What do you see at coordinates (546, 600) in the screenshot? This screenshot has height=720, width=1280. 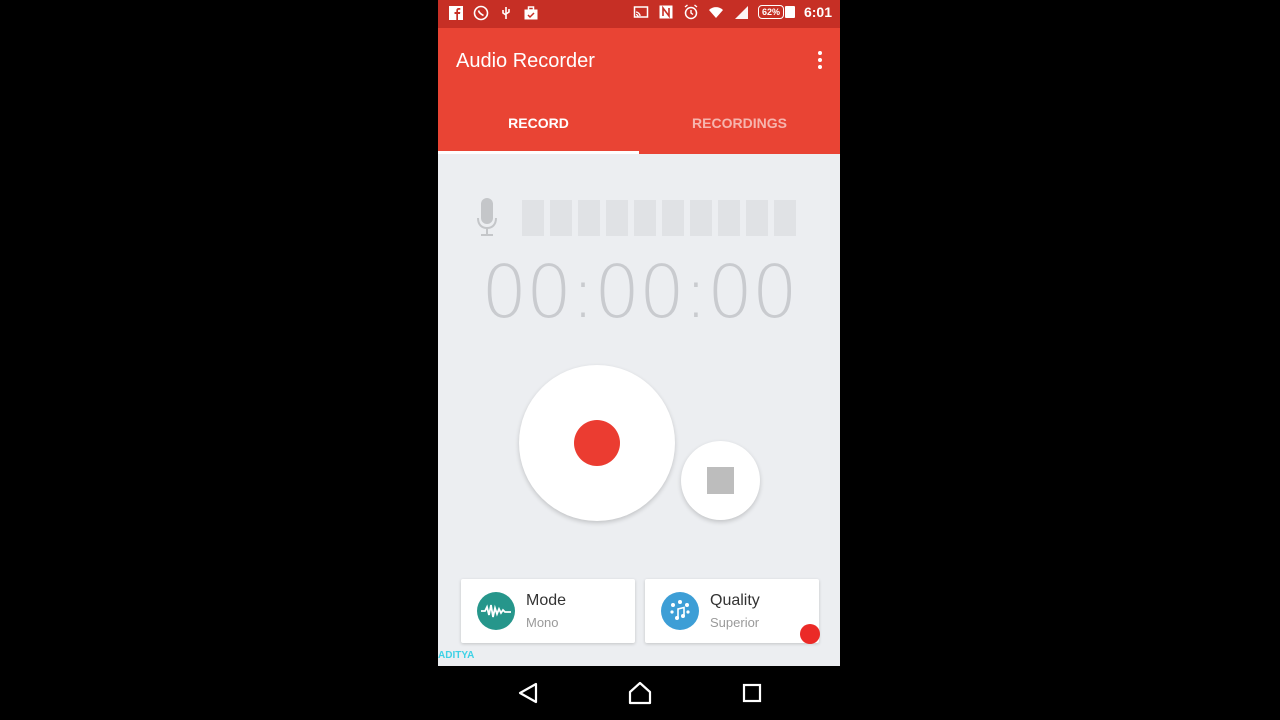 I see `mode-title: Mode` at bounding box center [546, 600].